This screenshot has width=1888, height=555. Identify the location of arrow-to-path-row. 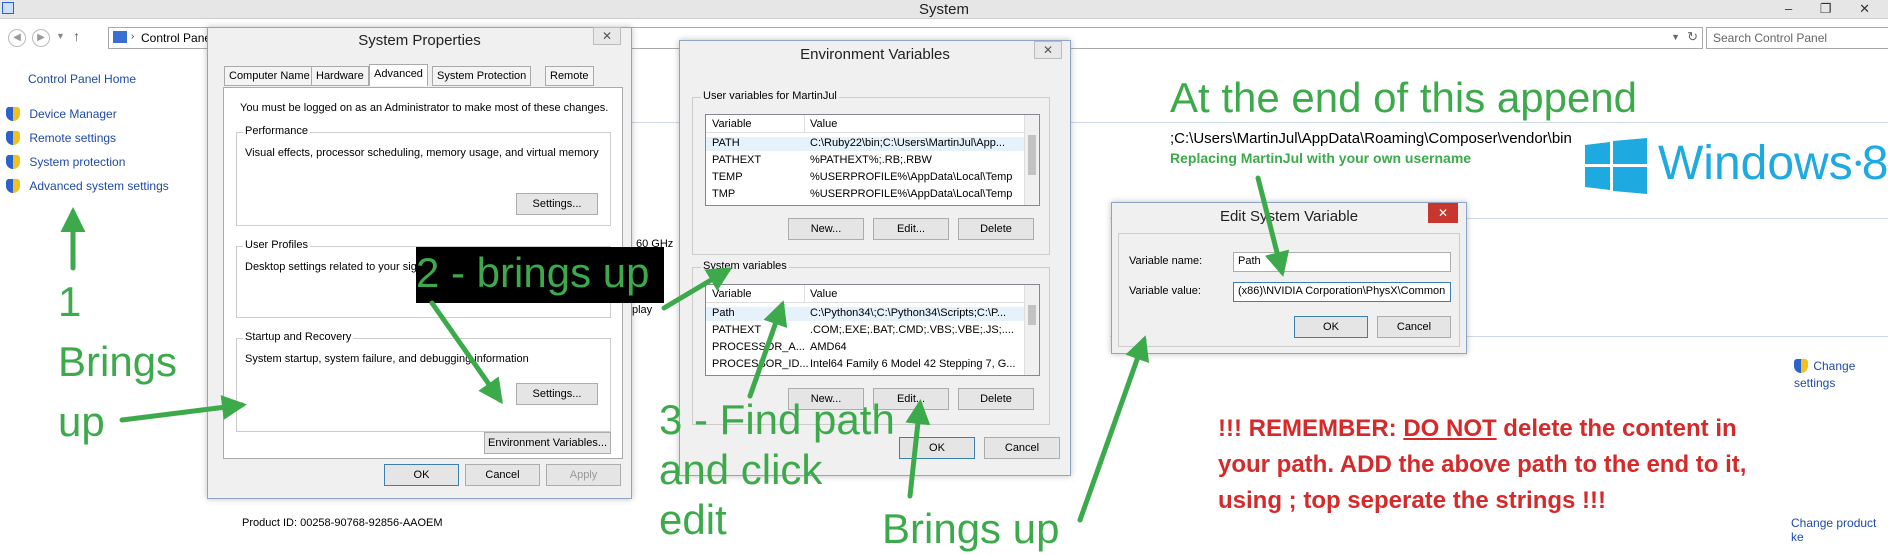
(767, 349).